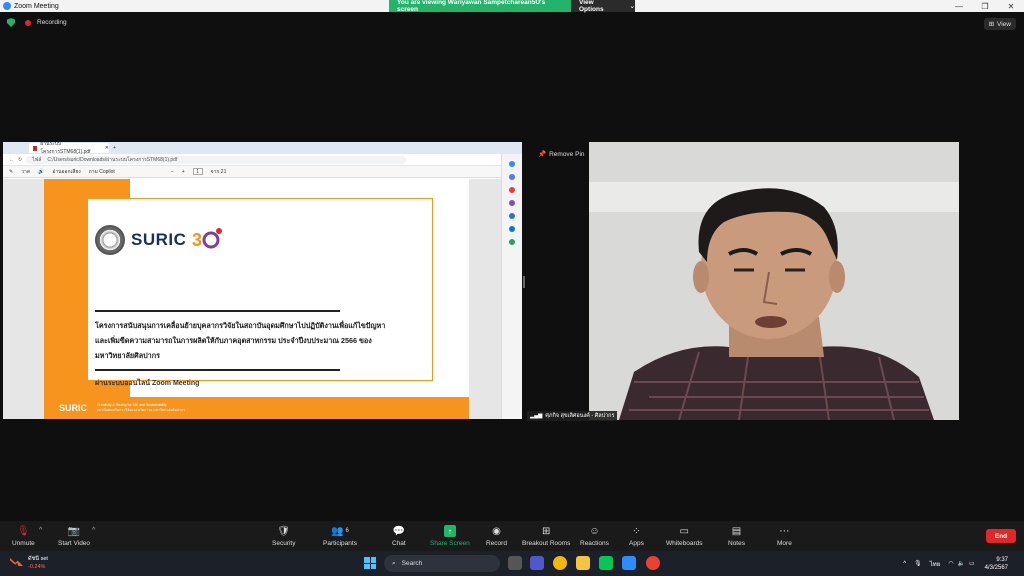 This screenshot has width=1024, height=576. Describe the element at coordinates (935, 564) in the screenshot. I see `input-language: ไทย` at that location.